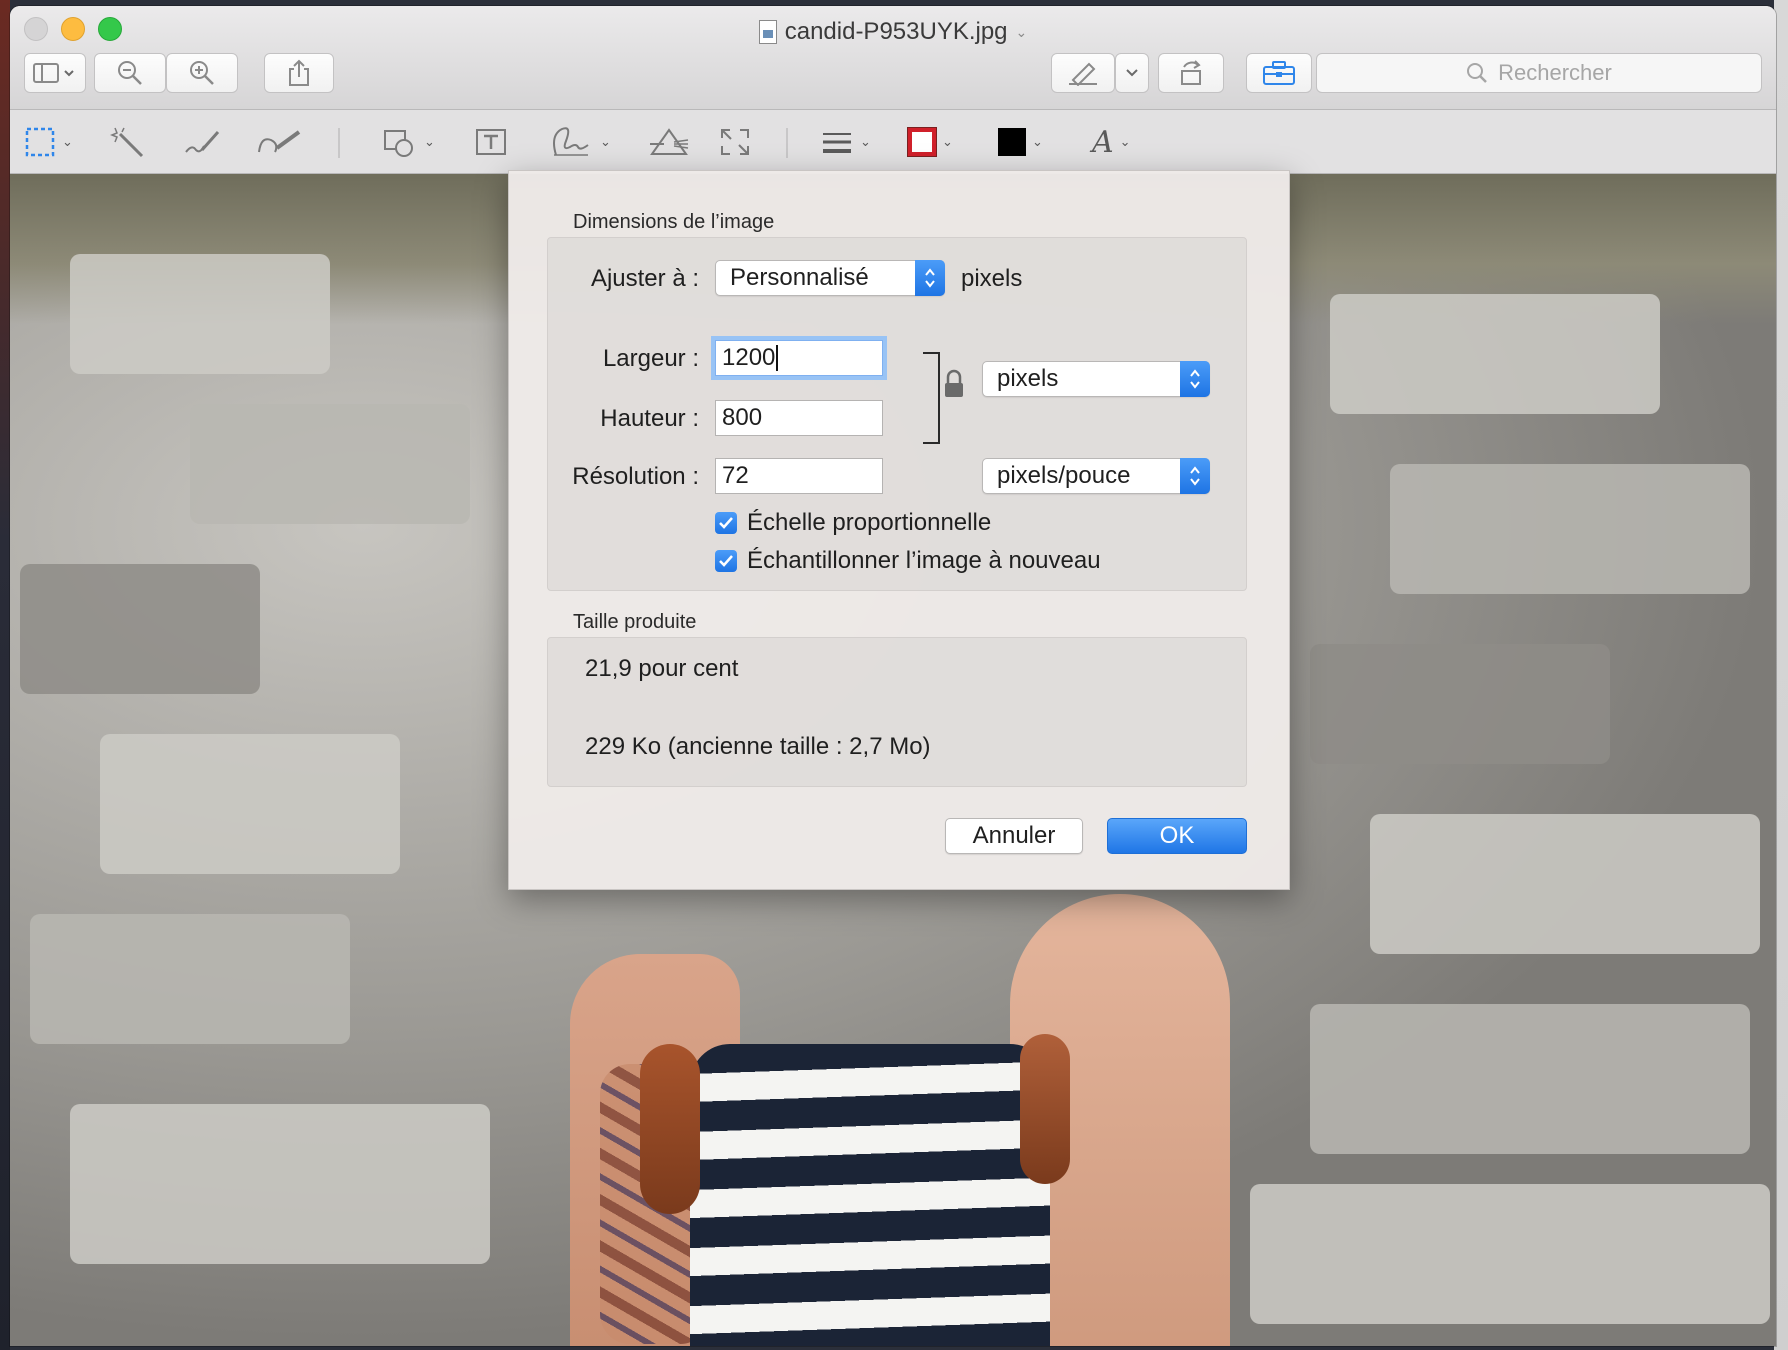  Describe the element at coordinates (837, 143) in the screenshot. I see `line-style-icon` at that location.